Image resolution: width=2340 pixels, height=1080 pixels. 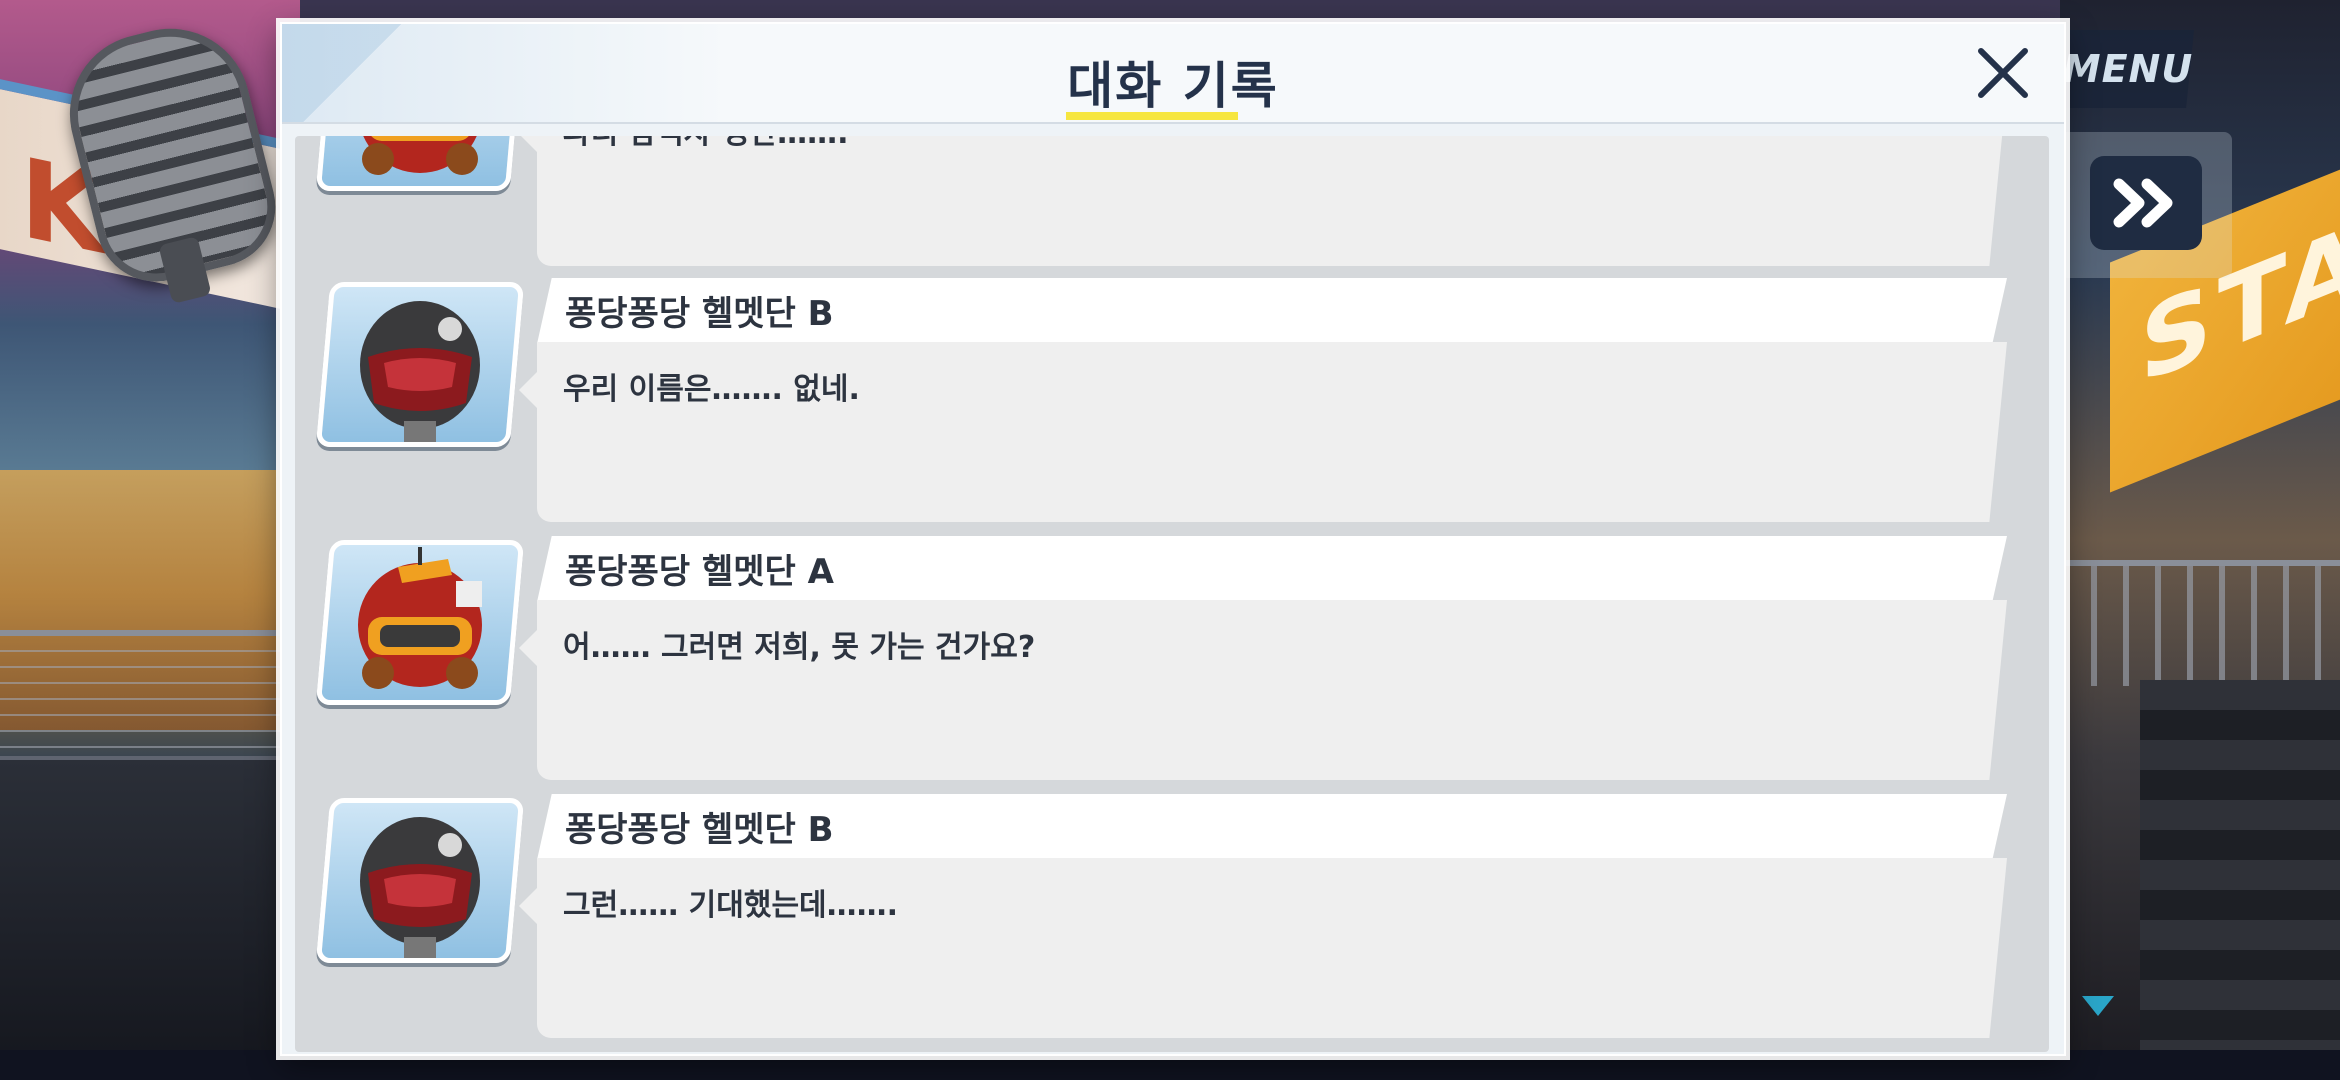 I want to click on dialogue-text: 우리 이름은……. 없네., so click(x=711, y=389).